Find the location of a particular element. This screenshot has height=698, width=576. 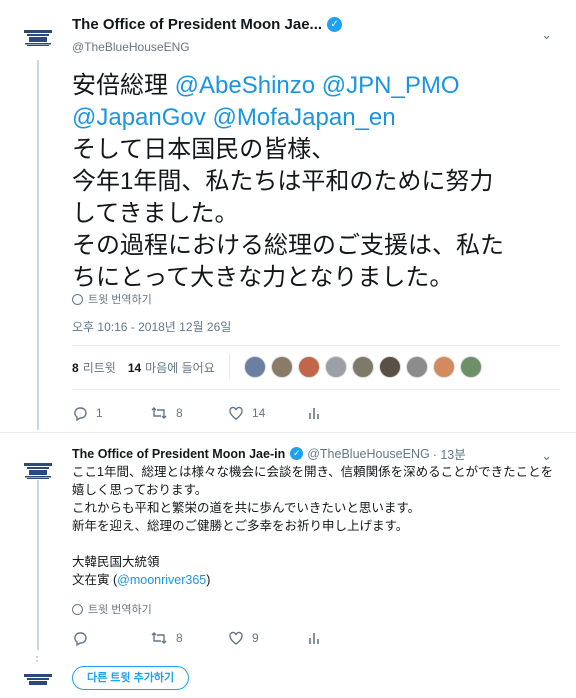

tweet-line: そして日本国民の皆様、 is located at coordinates (204, 149).